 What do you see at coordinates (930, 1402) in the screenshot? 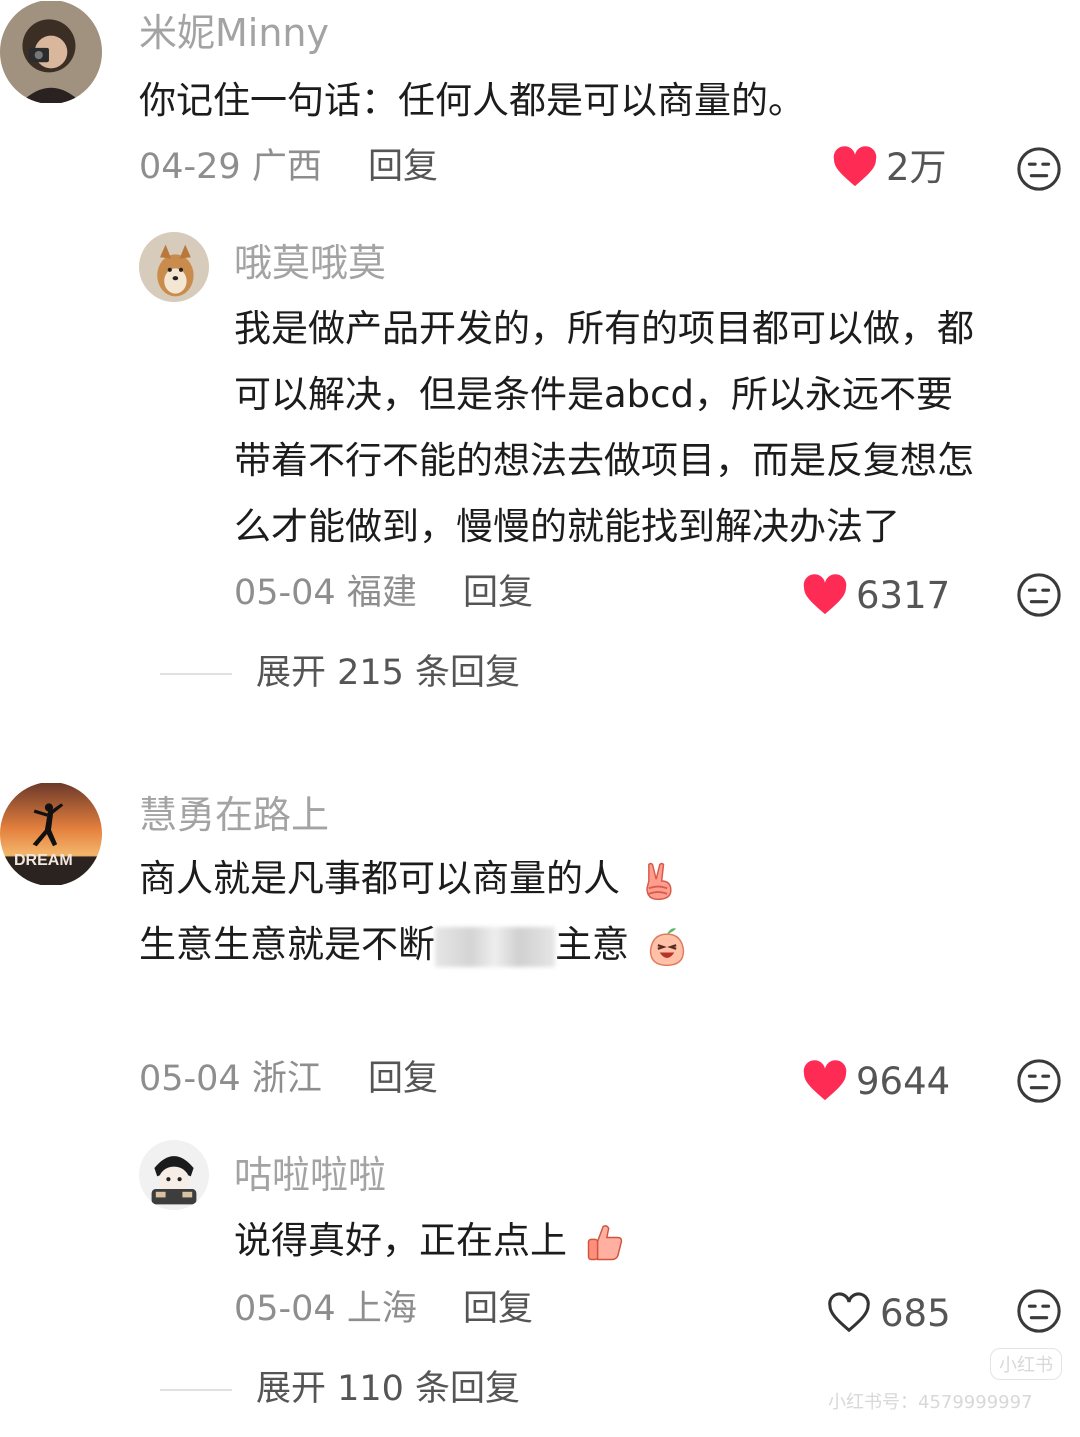
I see `watermark-id: 小红书号：4579999997` at bounding box center [930, 1402].